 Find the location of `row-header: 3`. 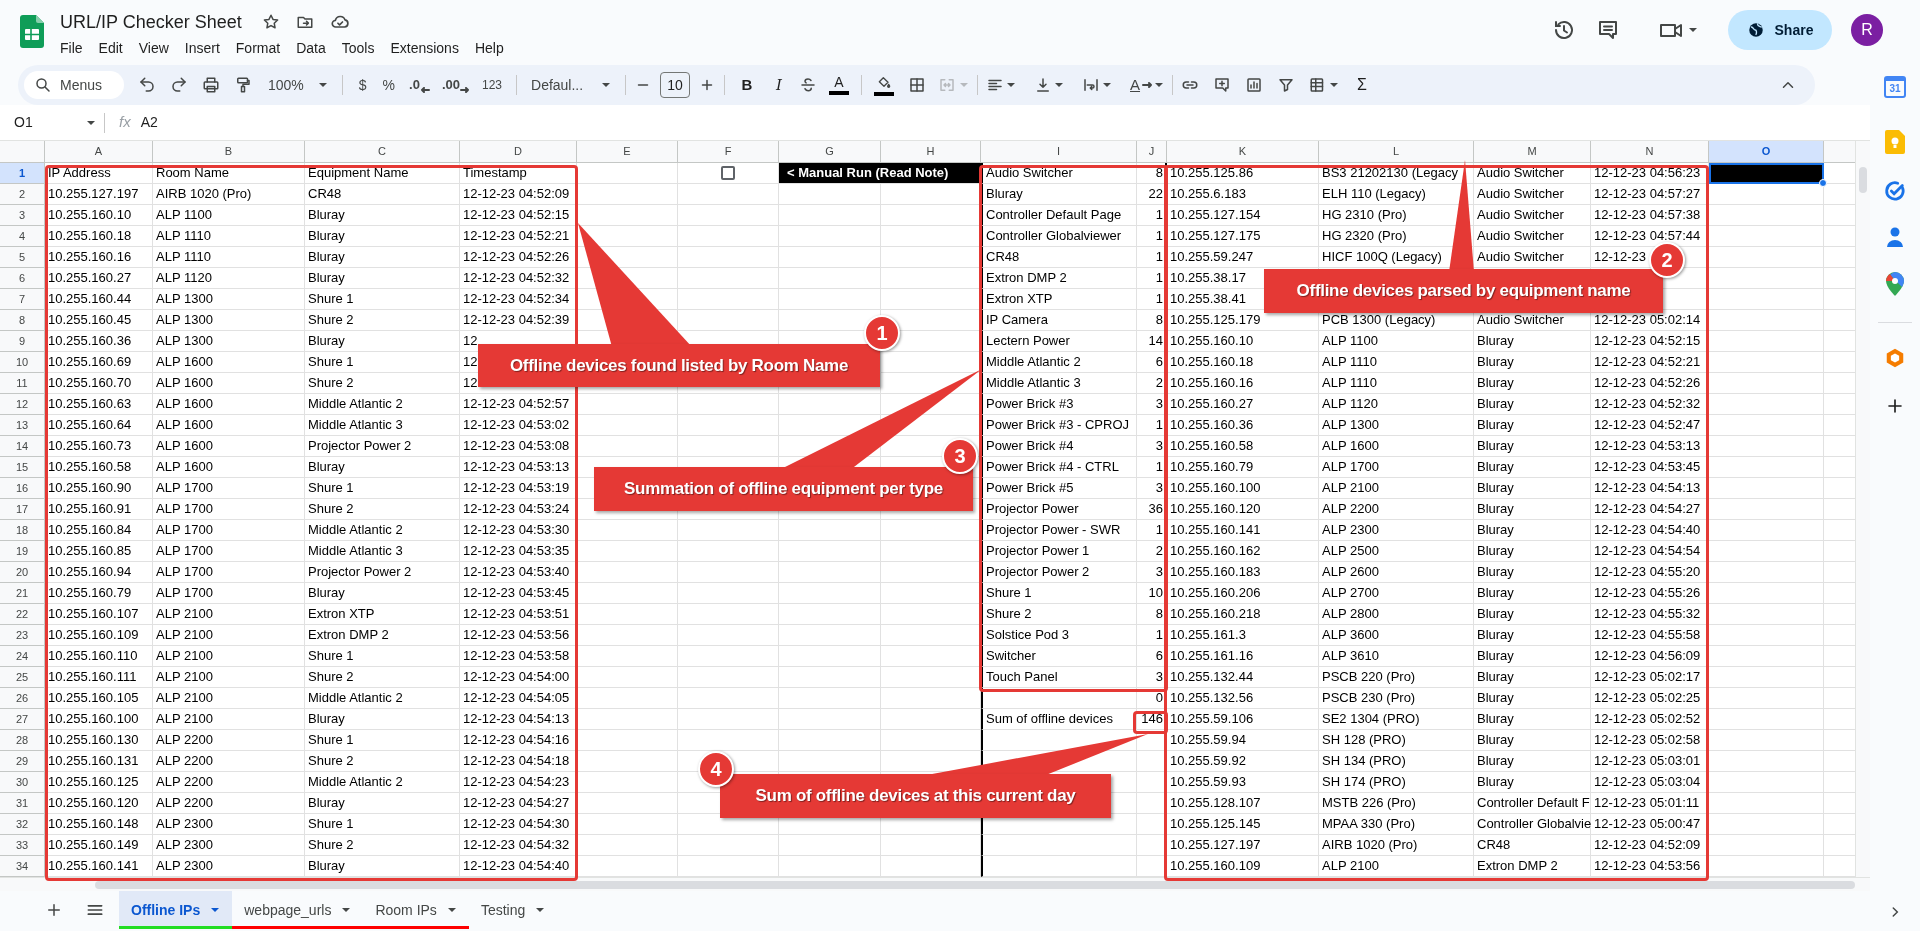

row-header: 3 is located at coordinates (22, 215).